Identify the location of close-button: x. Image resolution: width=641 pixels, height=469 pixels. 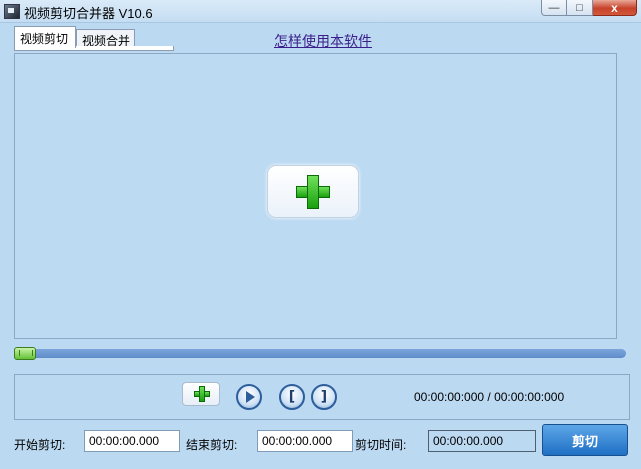
(615, 8).